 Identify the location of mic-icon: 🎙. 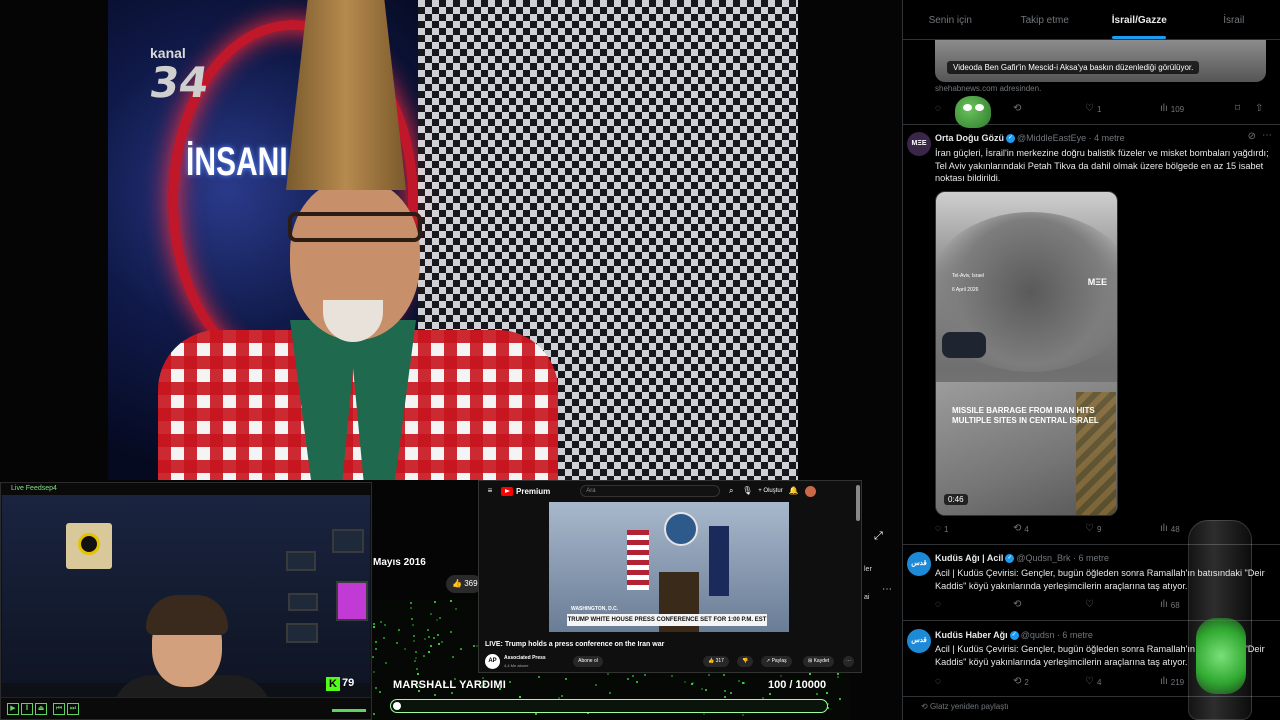
(747, 491).